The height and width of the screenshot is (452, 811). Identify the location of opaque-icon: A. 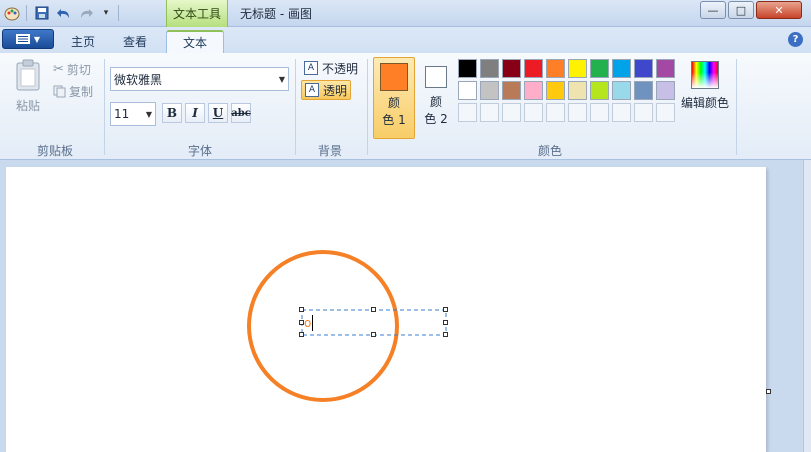
(311, 68).